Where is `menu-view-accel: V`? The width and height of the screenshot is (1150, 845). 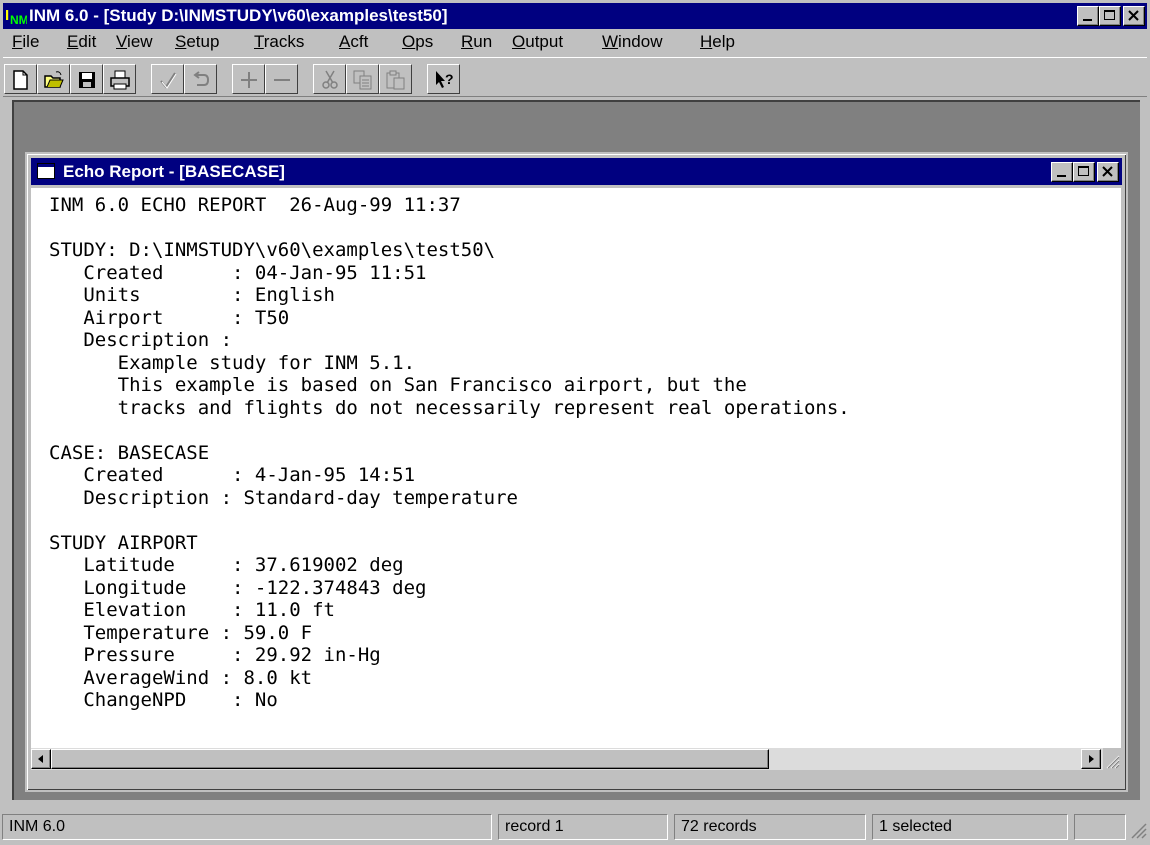
menu-view-accel: V is located at coordinates (122, 41).